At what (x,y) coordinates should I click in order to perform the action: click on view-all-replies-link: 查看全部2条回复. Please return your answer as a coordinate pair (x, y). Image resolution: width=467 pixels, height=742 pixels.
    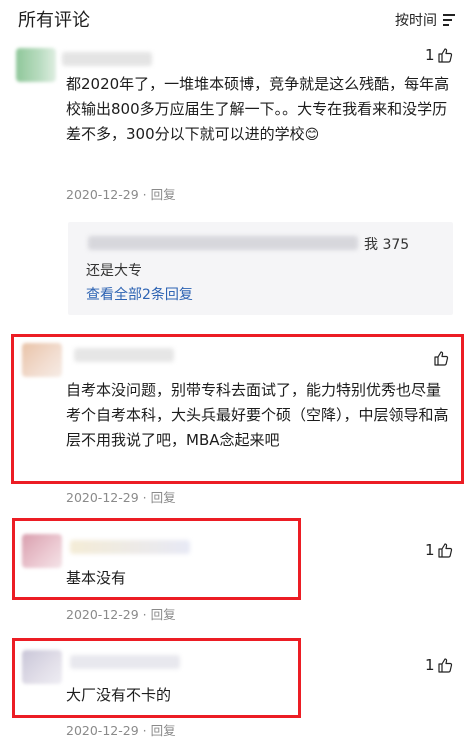
    Looking at the image, I should click on (139, 294).